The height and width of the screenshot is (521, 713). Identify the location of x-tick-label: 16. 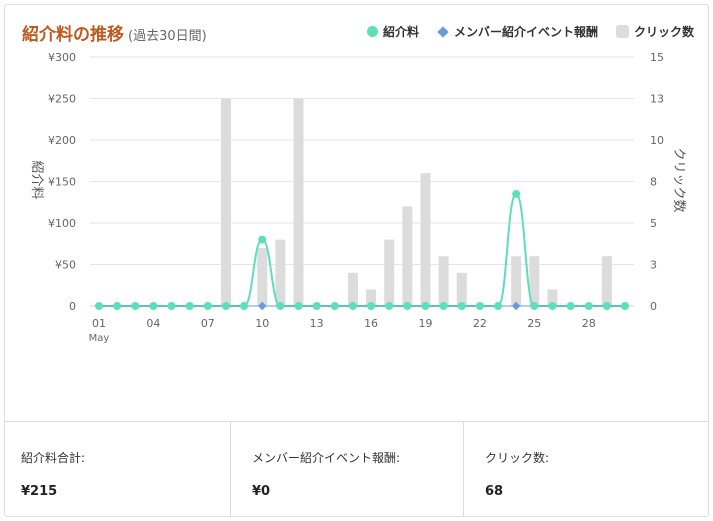
(371, 323).